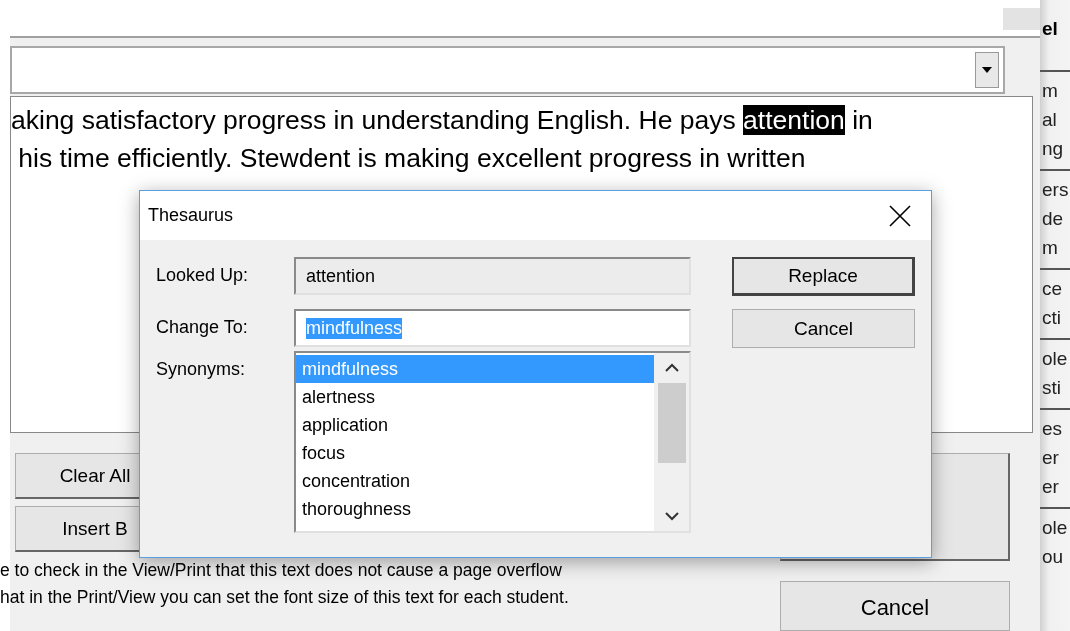 The image size is (1070, 631). Describe the element at coordinates (1052, 388) in the screenshot. I see `clipped-text: sti` at that location.